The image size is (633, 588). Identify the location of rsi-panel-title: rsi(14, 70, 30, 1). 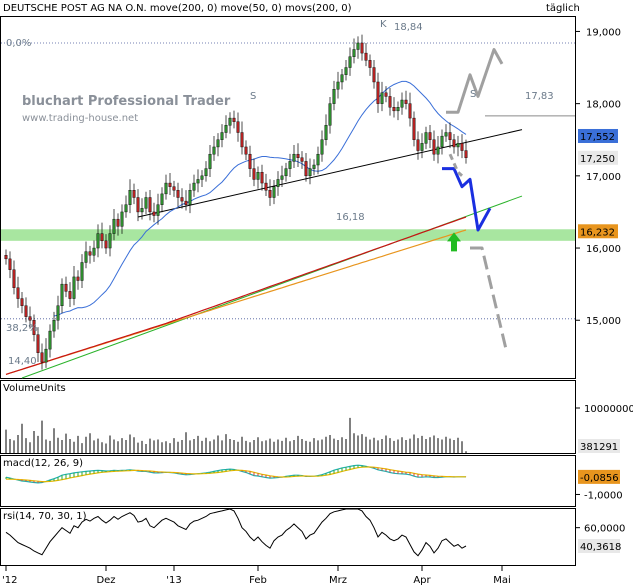
(45, 516).